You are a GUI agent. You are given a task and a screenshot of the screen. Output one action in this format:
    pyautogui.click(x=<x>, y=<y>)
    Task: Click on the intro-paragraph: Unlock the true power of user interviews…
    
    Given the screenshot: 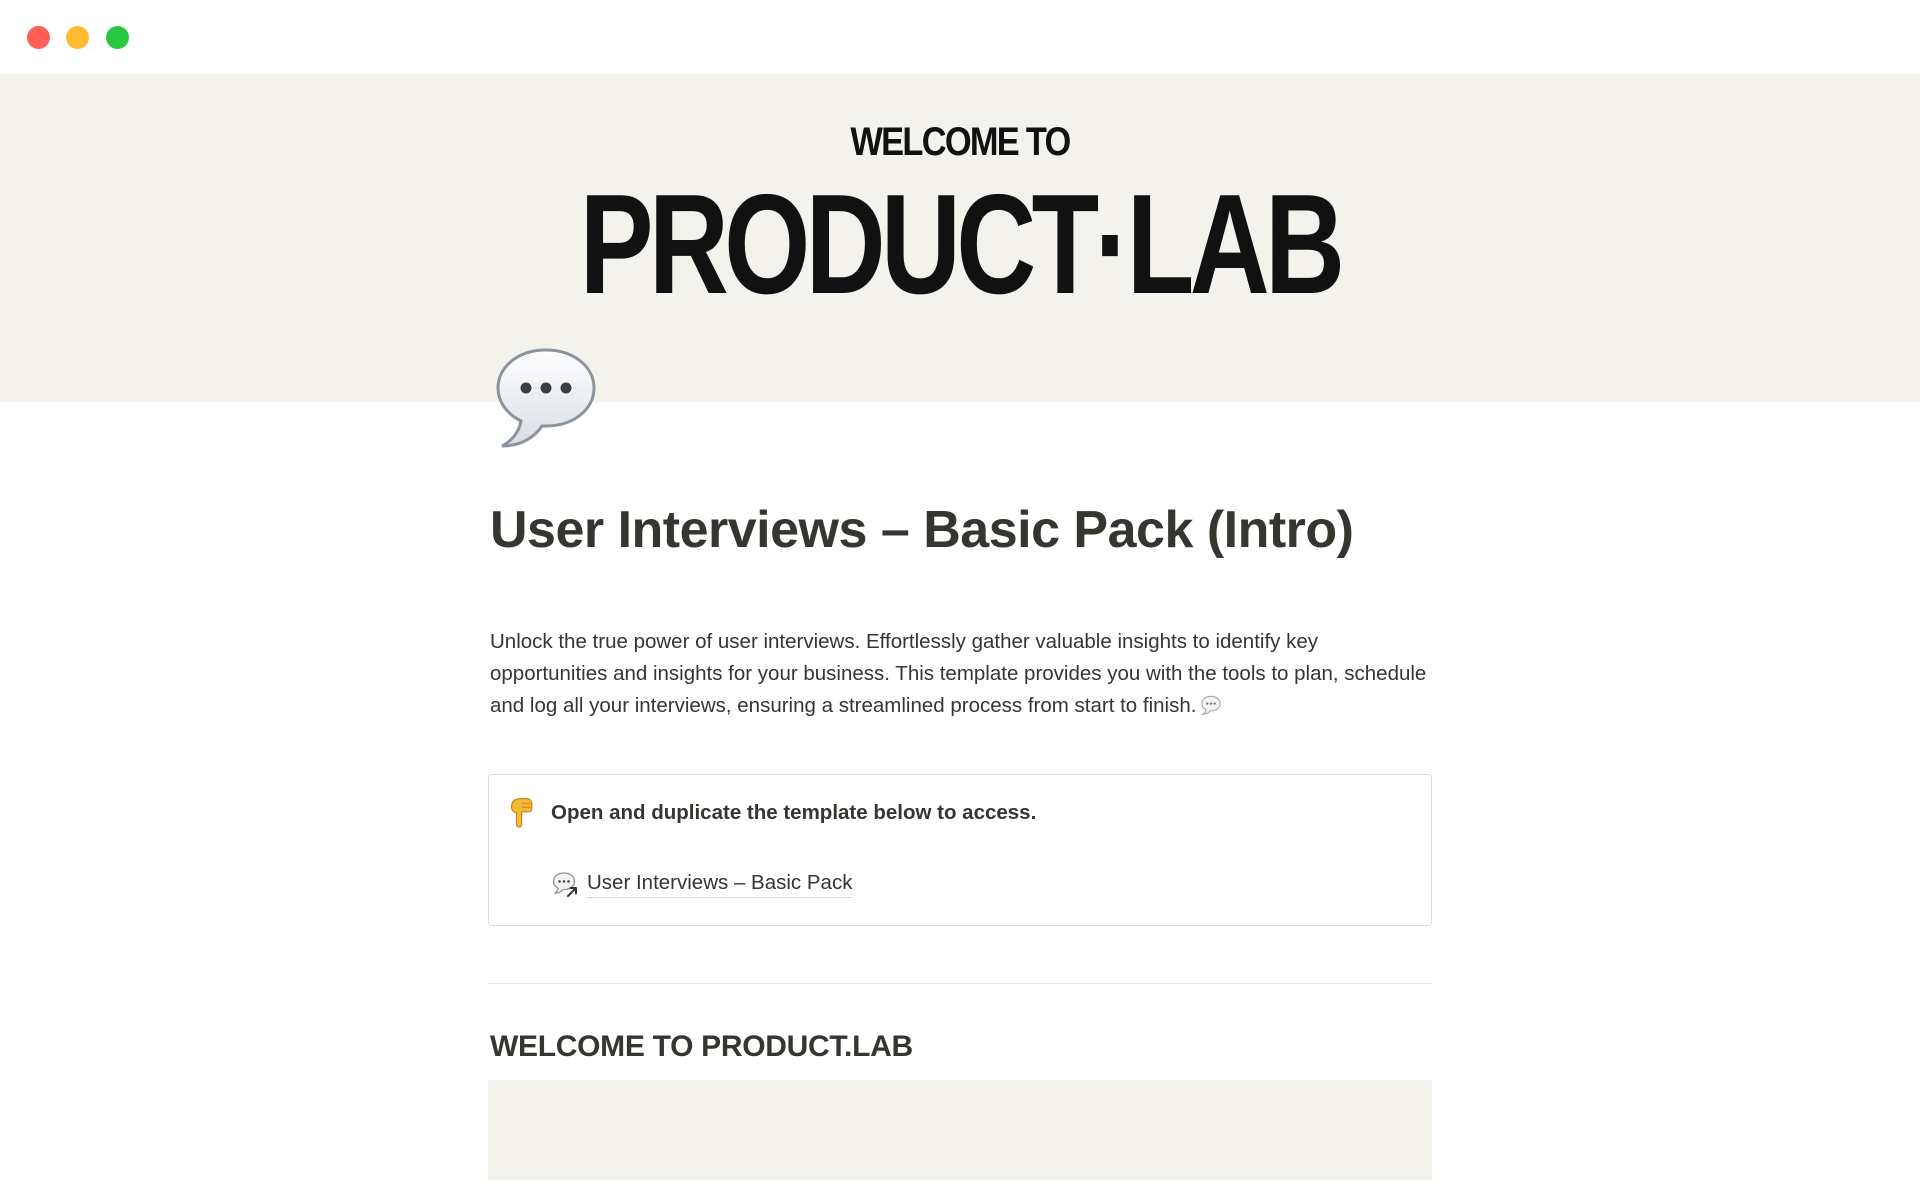 What is the action you would take?
    pyautogui.click(x=960, y=674)
    